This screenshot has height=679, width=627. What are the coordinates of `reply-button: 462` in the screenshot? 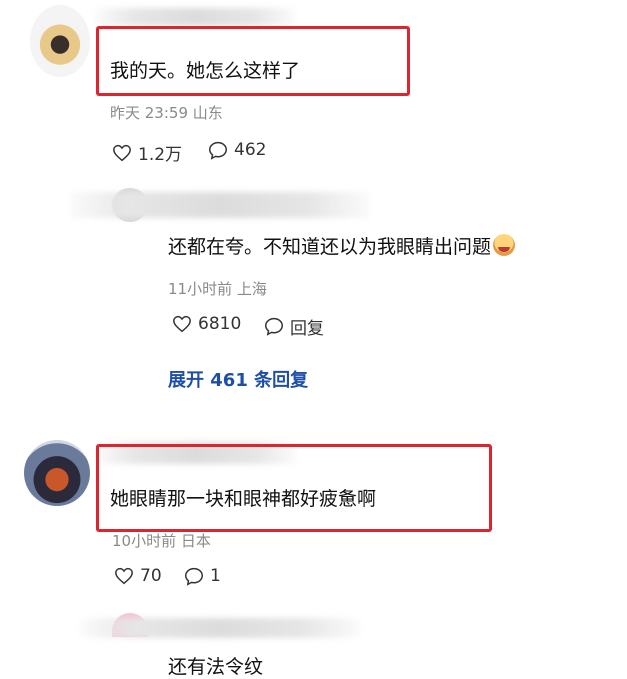 It's located at (237, 150).